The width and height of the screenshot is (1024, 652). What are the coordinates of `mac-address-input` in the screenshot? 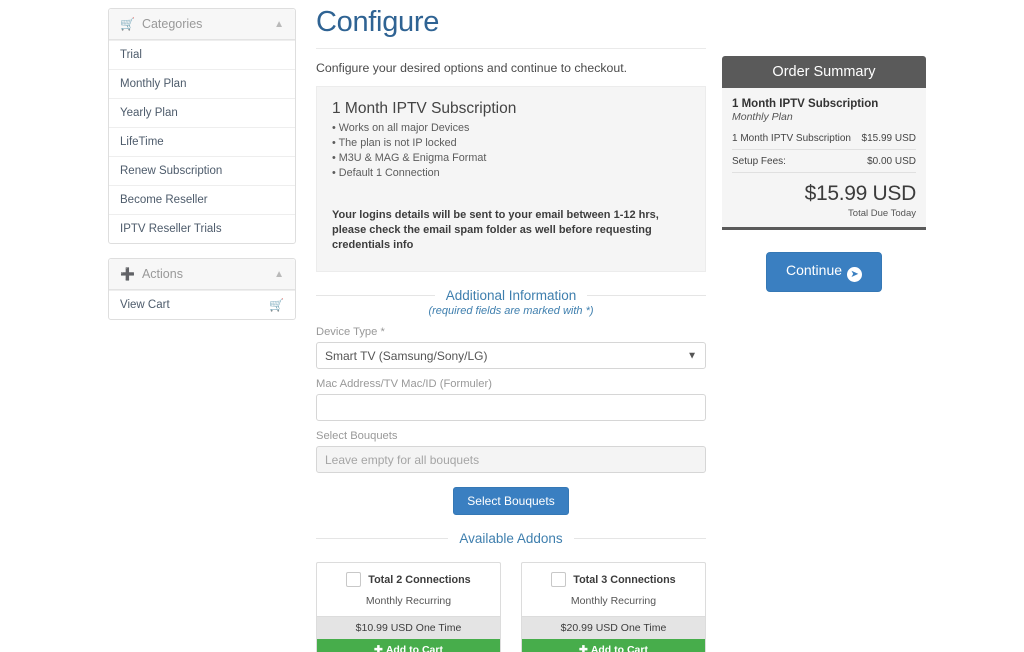 It's located at (511, 407).